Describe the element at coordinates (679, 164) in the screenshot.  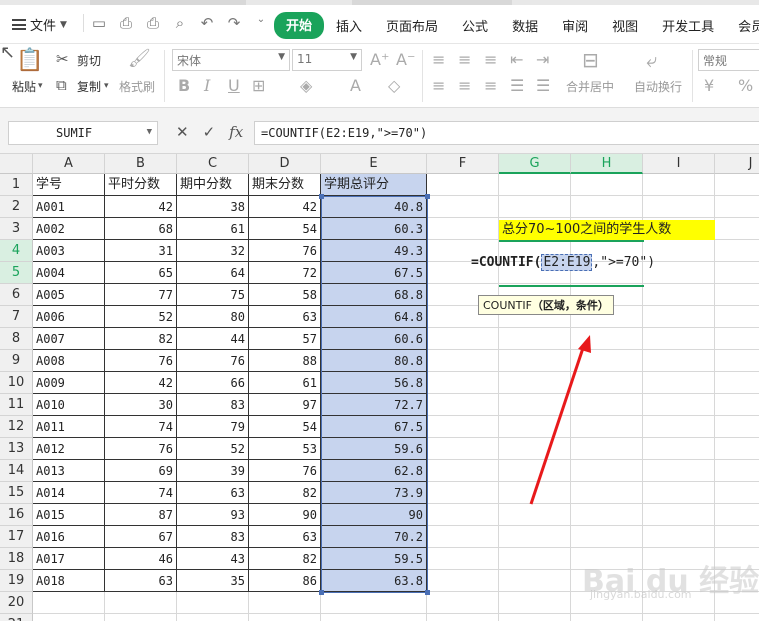
I see `column-header-i: I` at that location.